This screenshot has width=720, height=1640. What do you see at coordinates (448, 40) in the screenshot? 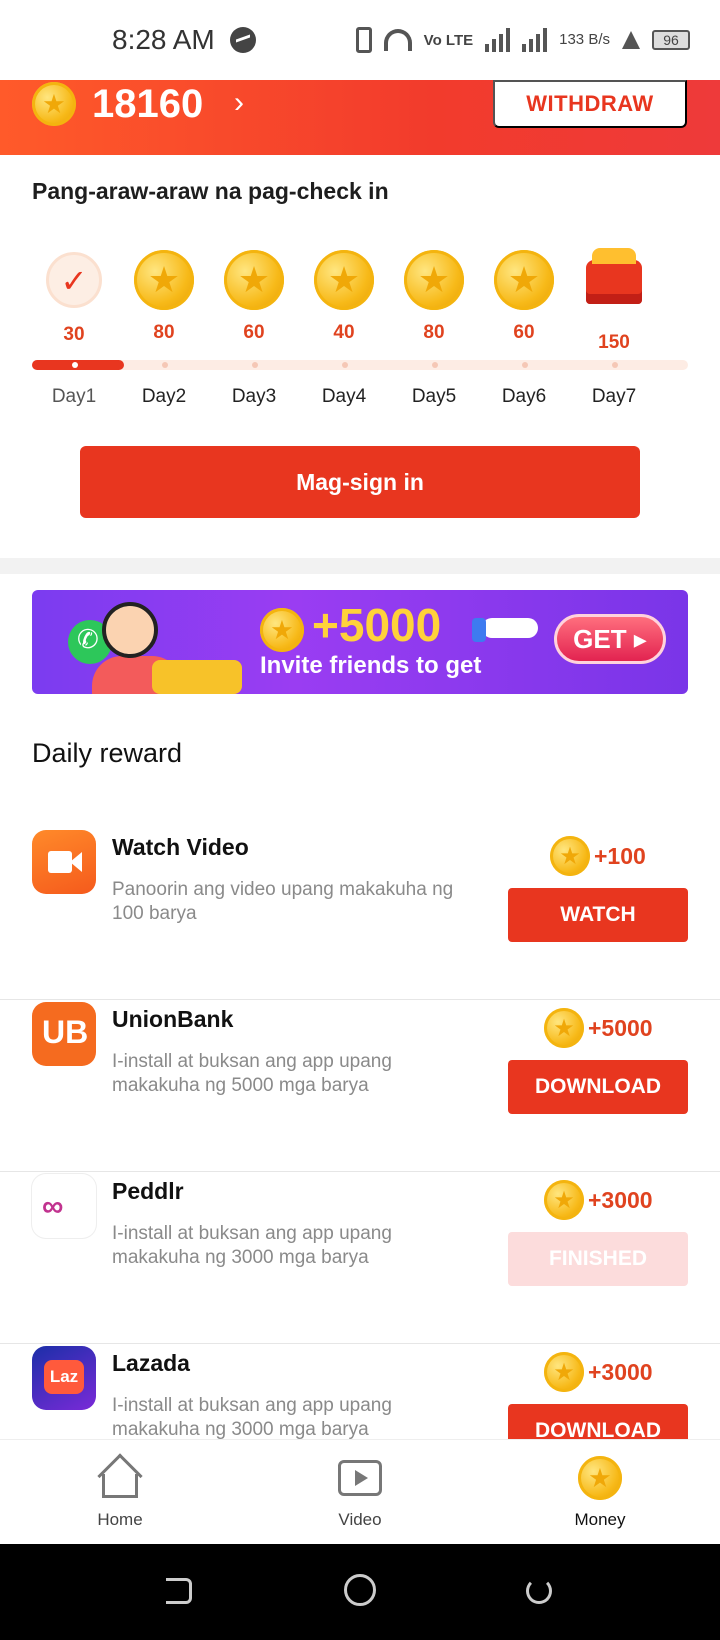
I see `volte-label: Vo LTE` at bounding box center [448, 40].